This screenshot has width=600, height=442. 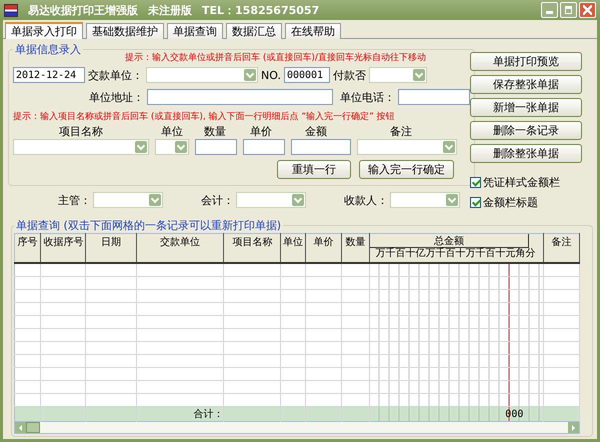 What do you see at coordinates (170, 10) in the screenshot?
I see `edition-label: 未注册版` at bounding box center [170, 10].